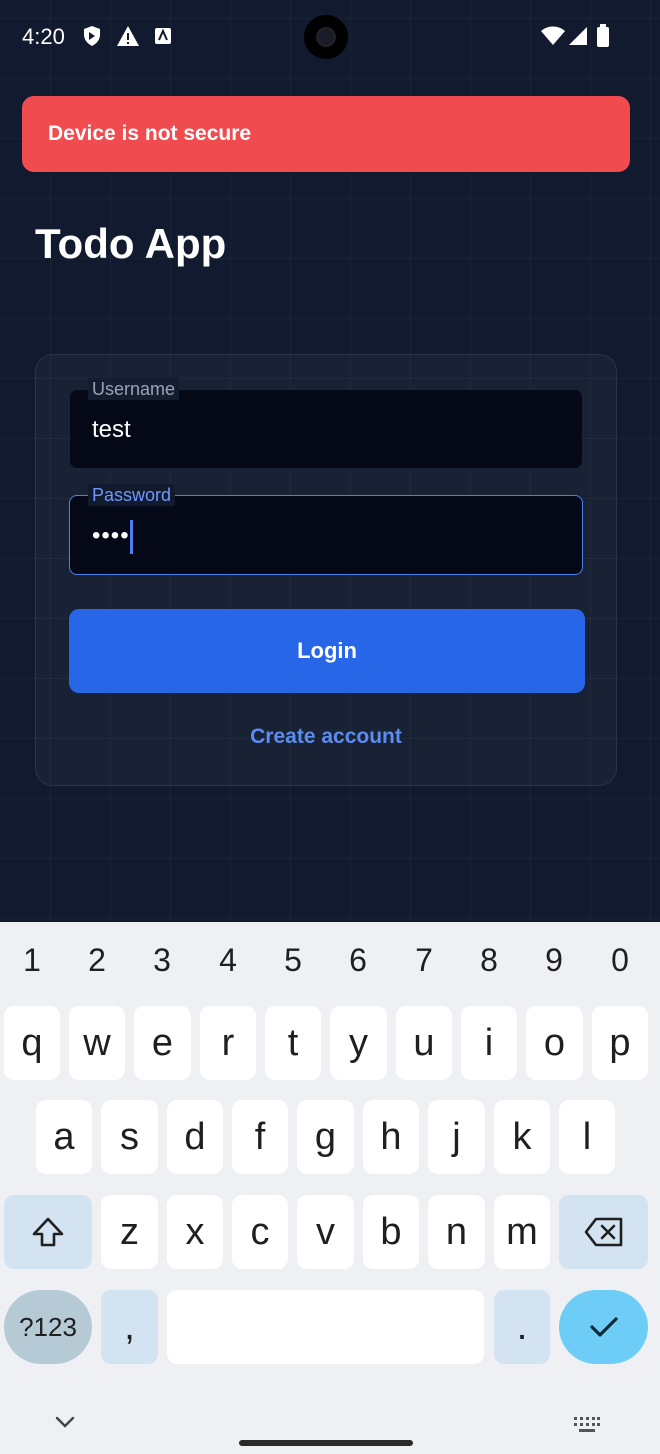  What do you see at coordinates (32, 960) in the screenshot?
I see `key-1: 1` at bounding box center [32, 960].